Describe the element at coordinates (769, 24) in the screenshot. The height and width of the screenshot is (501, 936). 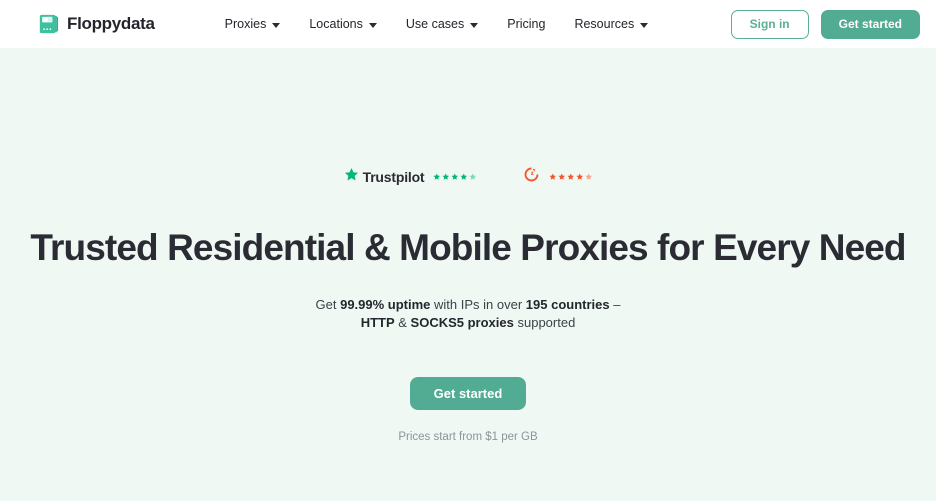
I see `sign-in-button: Sign in` at that location.